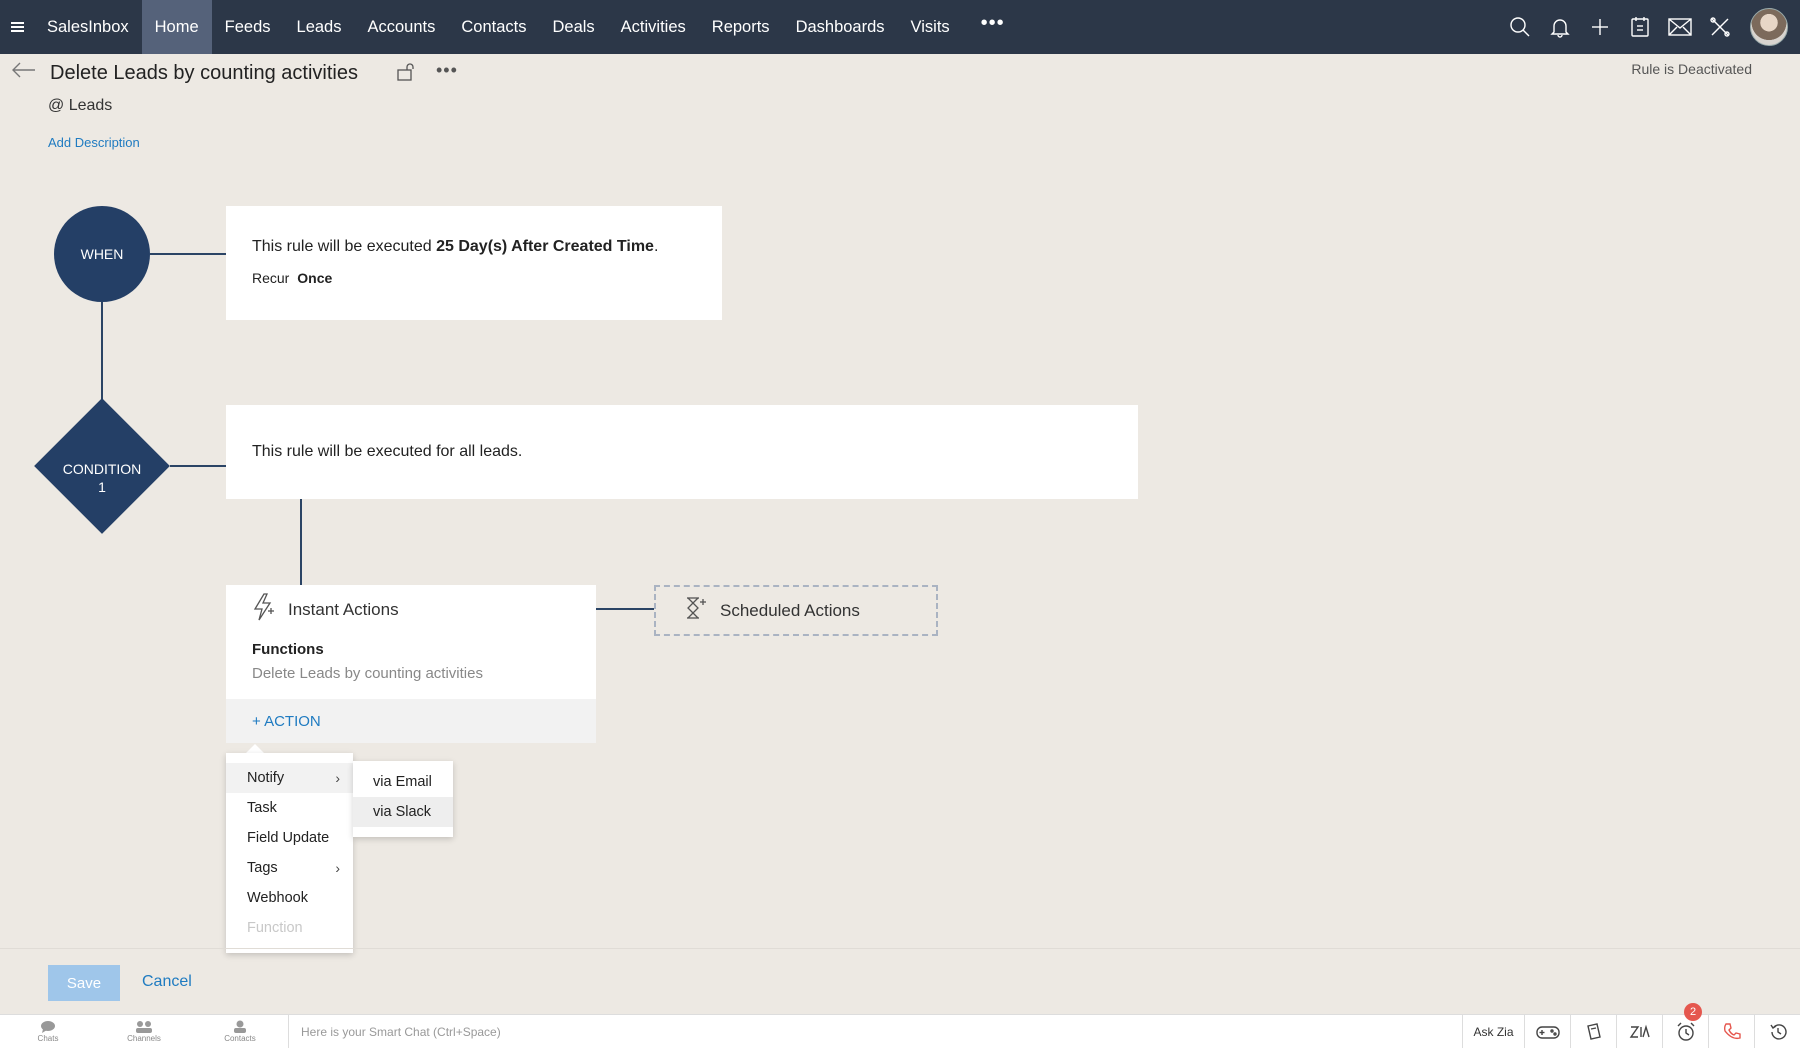 This screenshot has width=1800, height=1048. Describe the element at coordinates (367, 673) in the screenshot. I see `functions-value: Delete Leads by counting activities` at that location.